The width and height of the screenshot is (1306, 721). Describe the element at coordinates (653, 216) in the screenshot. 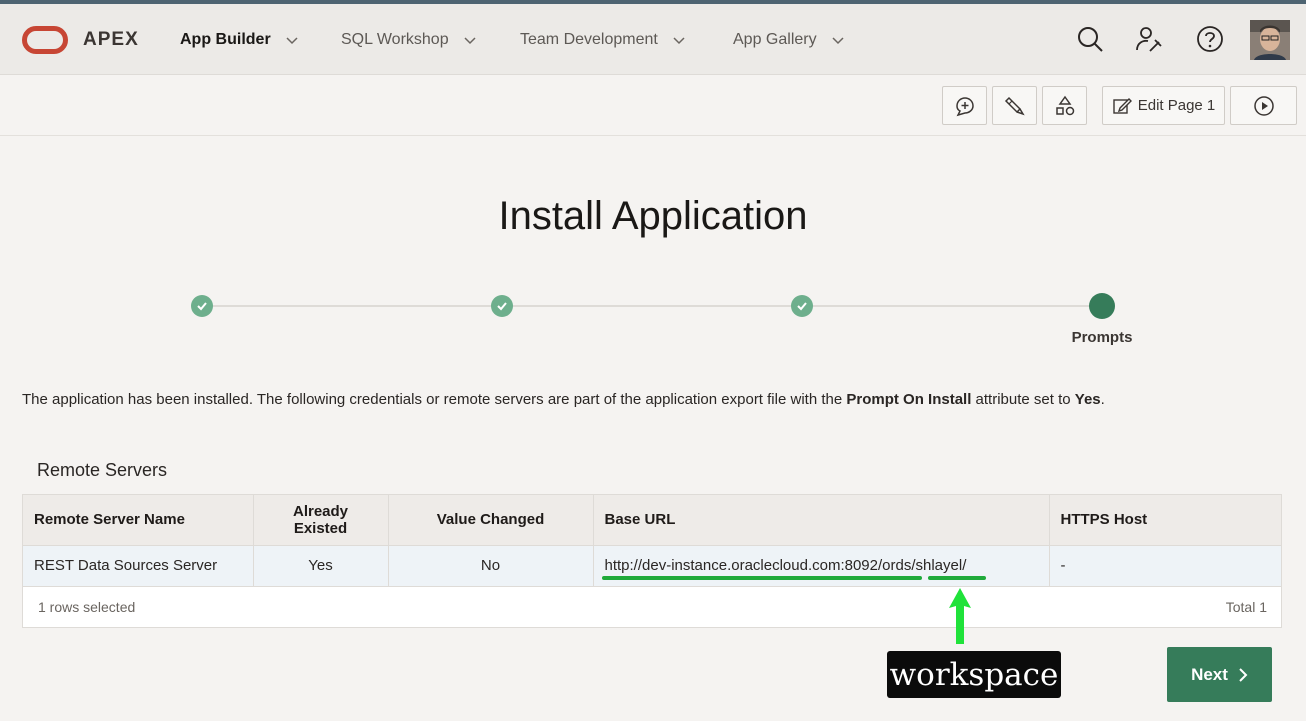

I see `page-title: Install Application` at that location.